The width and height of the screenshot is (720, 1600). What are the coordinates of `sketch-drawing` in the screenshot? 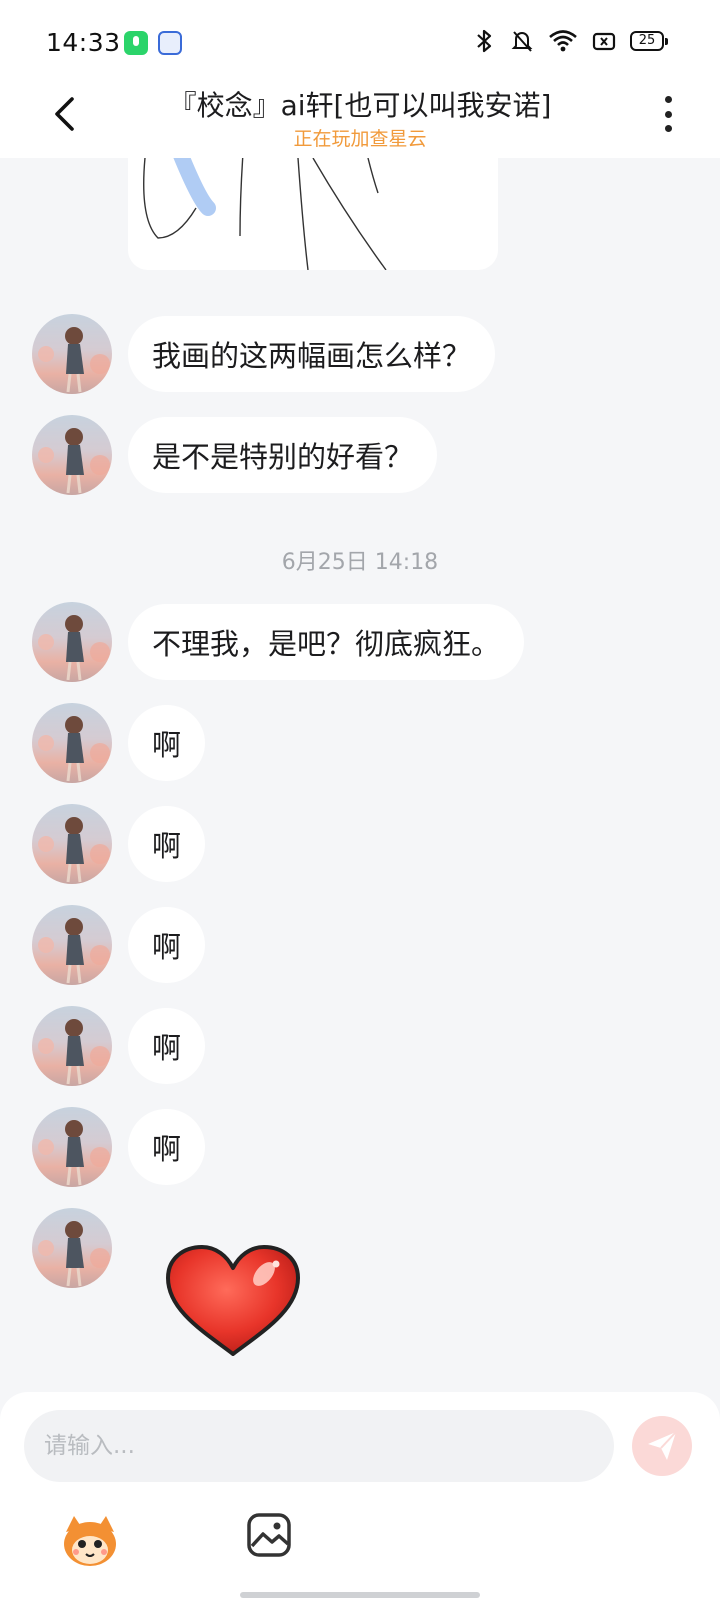 It's located at (265, 214).